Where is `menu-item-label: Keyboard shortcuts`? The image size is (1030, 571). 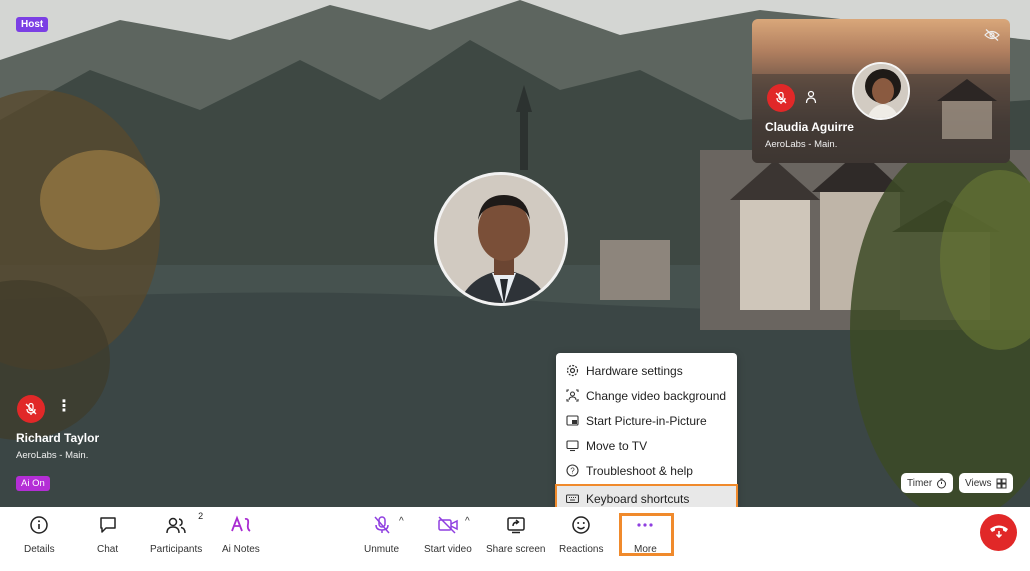
menu-item-label: Keyboard shortcuts is located at coordinates (638, 498).